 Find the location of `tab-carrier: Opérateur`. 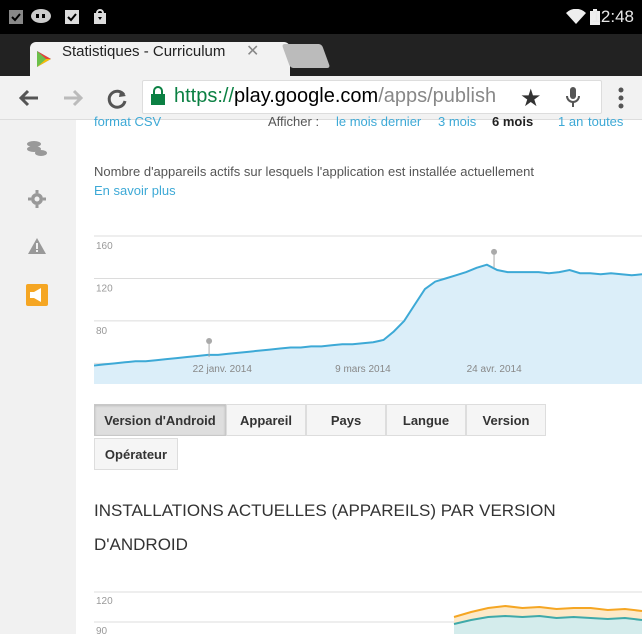

tab-carrier: Opérateur is located at coordinates (136, 454).